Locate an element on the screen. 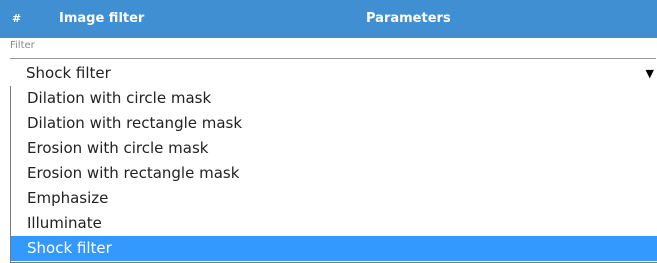 This screenshot has width=657, height=263. filter-option: Erosion with circle mask is located at coordinates (334, 148).